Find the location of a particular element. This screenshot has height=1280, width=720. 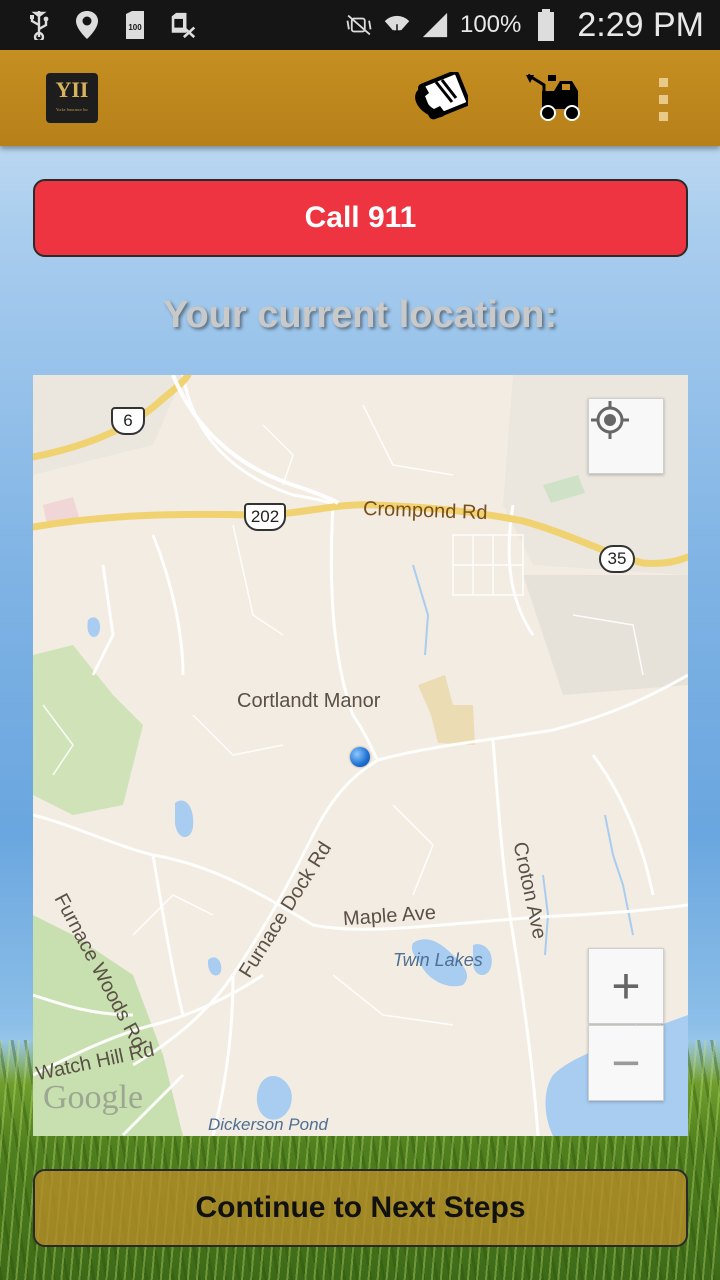

sd-card-label: 100 is located at coordinates (135, 27).